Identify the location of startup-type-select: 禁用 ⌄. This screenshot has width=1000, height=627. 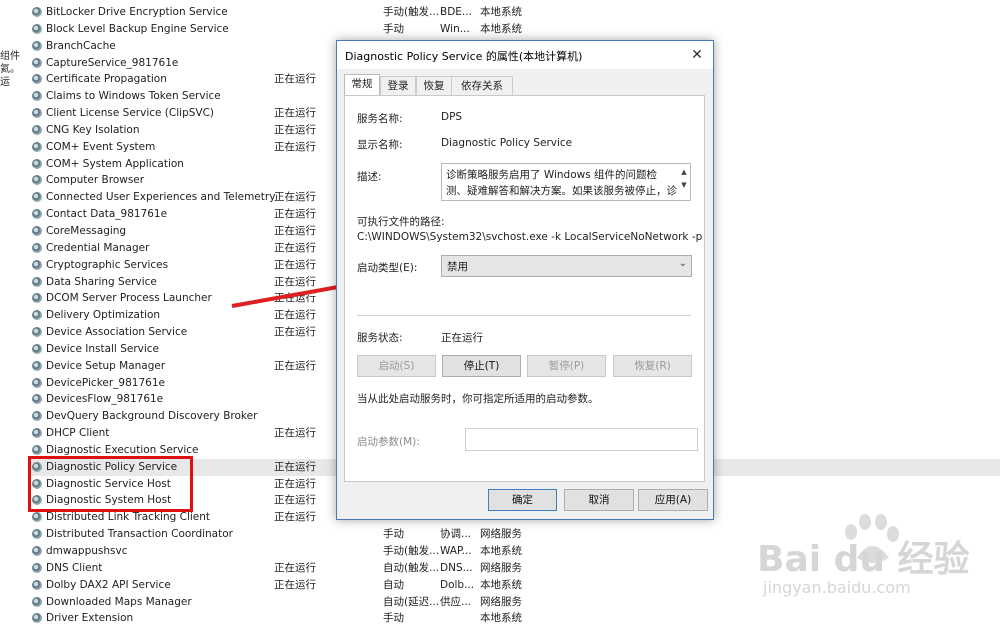
(566, 266).